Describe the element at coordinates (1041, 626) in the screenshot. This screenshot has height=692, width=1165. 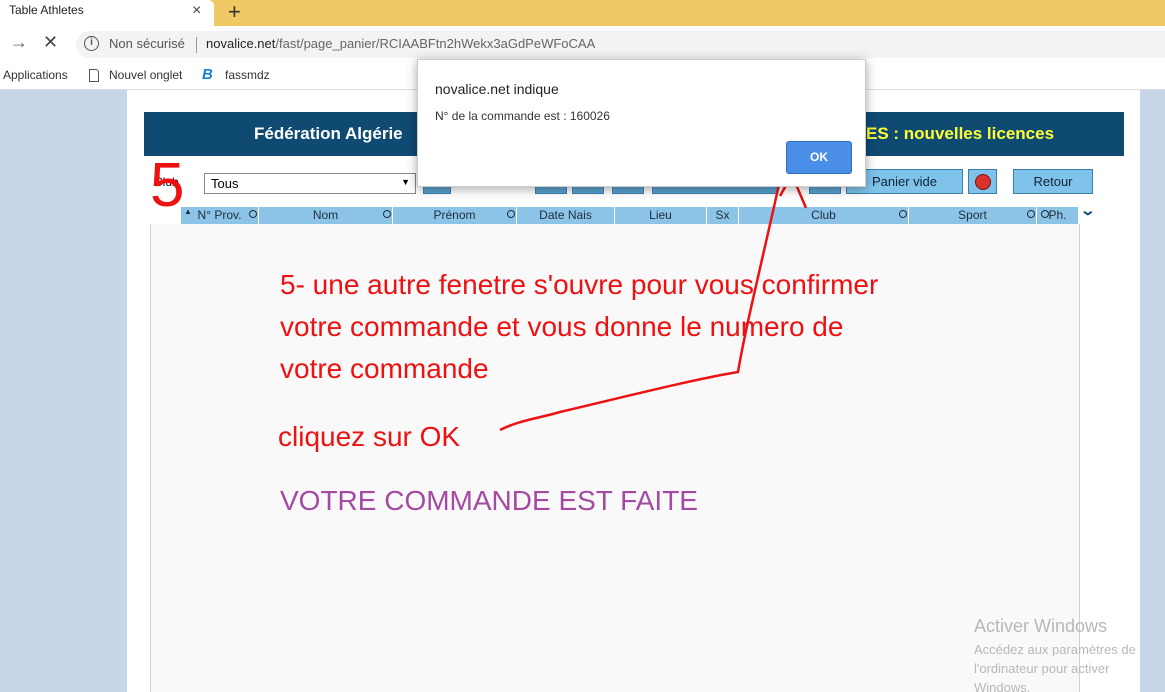
I see `watermark-title: Activer Windows` at that location.